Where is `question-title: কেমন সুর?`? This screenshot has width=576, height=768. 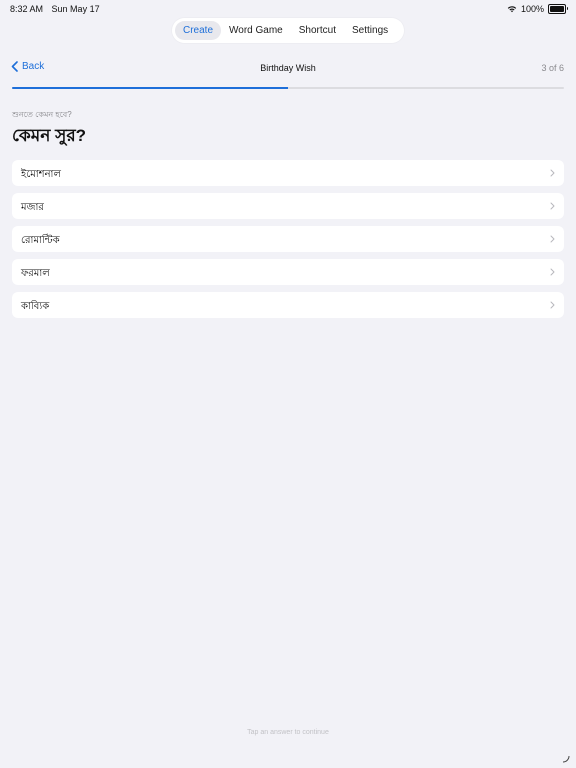 question-title: কেমন সুর? is located at coordinates (49, 135).